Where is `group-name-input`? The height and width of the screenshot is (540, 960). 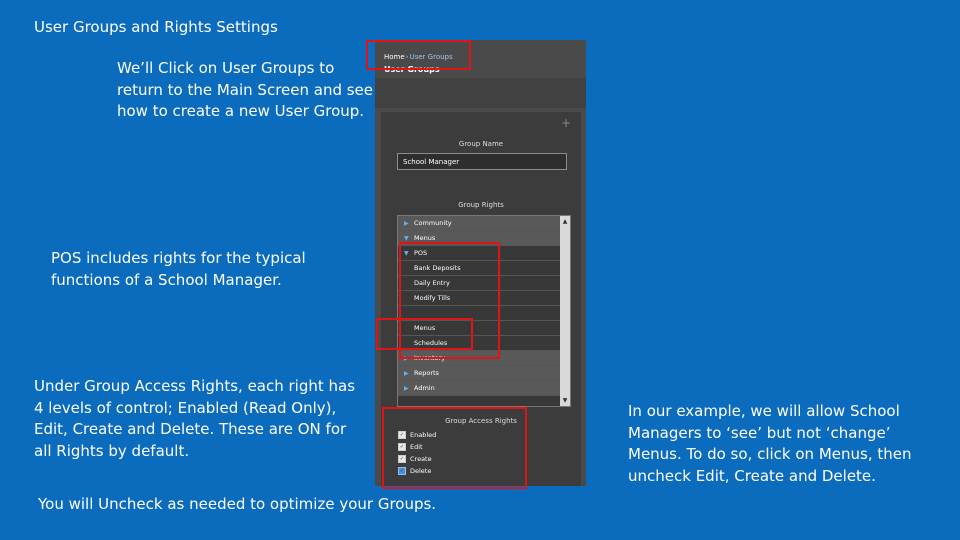 group-name-input is located at coordinates (482, 161).